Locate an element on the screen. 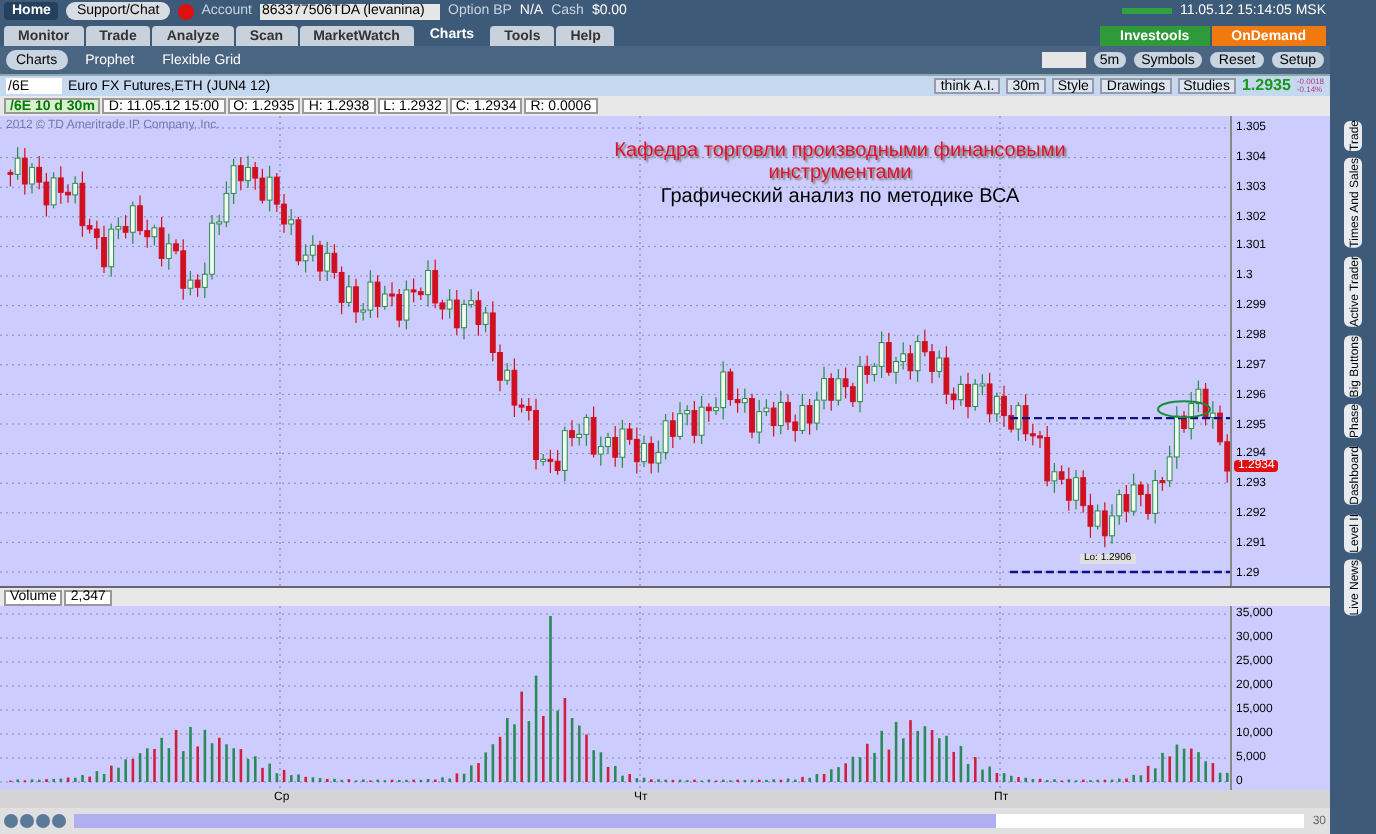 This screenshot has height=834, width=1376. chart-subtitle: Графический анализ по методике ВСА is located at coordinates (840, 198).